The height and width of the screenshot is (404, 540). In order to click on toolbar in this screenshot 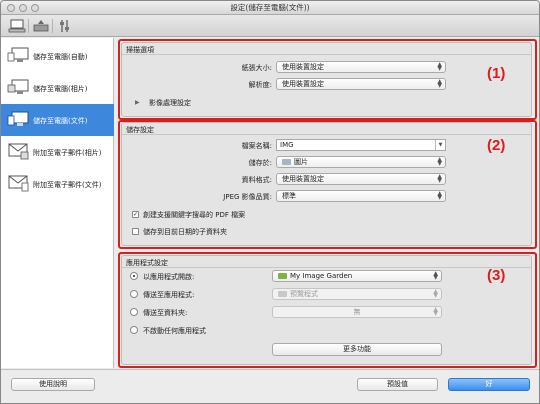, I will do `click(270, 26)`.